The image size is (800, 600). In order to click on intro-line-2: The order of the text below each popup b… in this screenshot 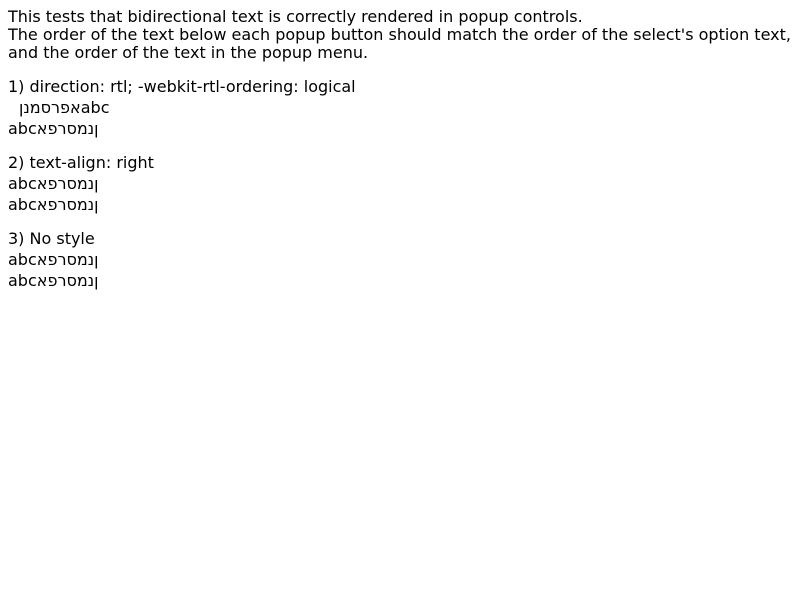, I will do `click(399, 34)`.